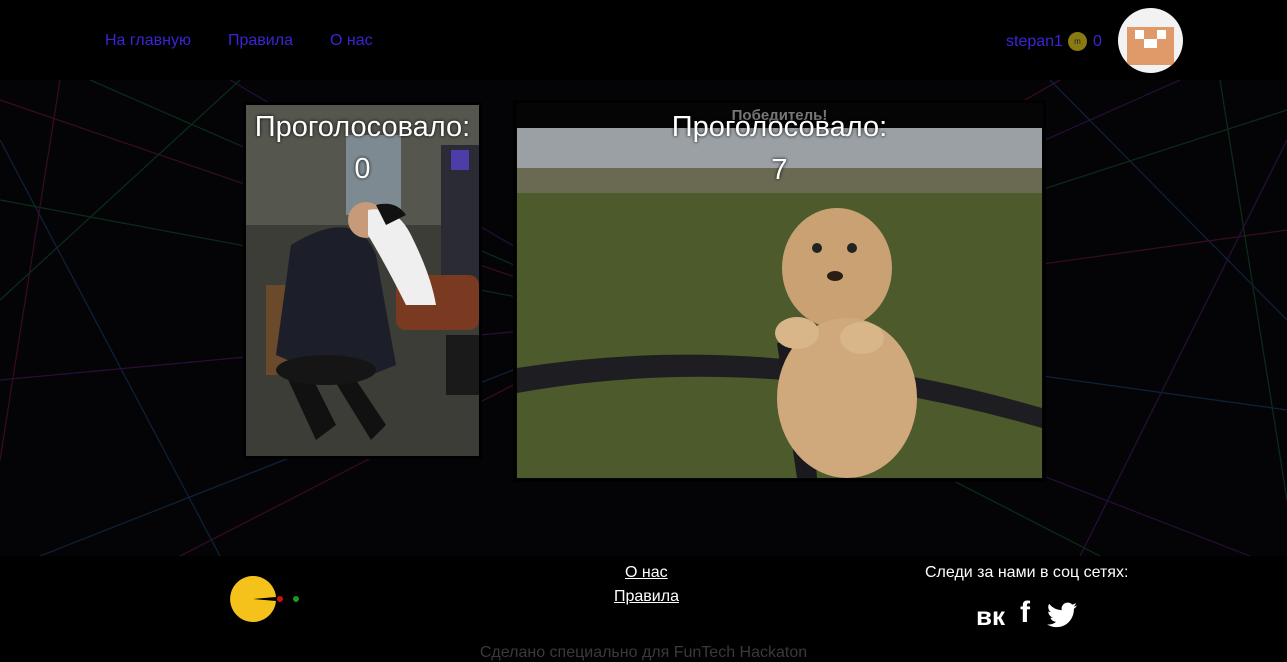  What do you see at coordinates (1062, 615) in the screenshot?
I see `twitter-icon` at bounding box center [1062, 615].